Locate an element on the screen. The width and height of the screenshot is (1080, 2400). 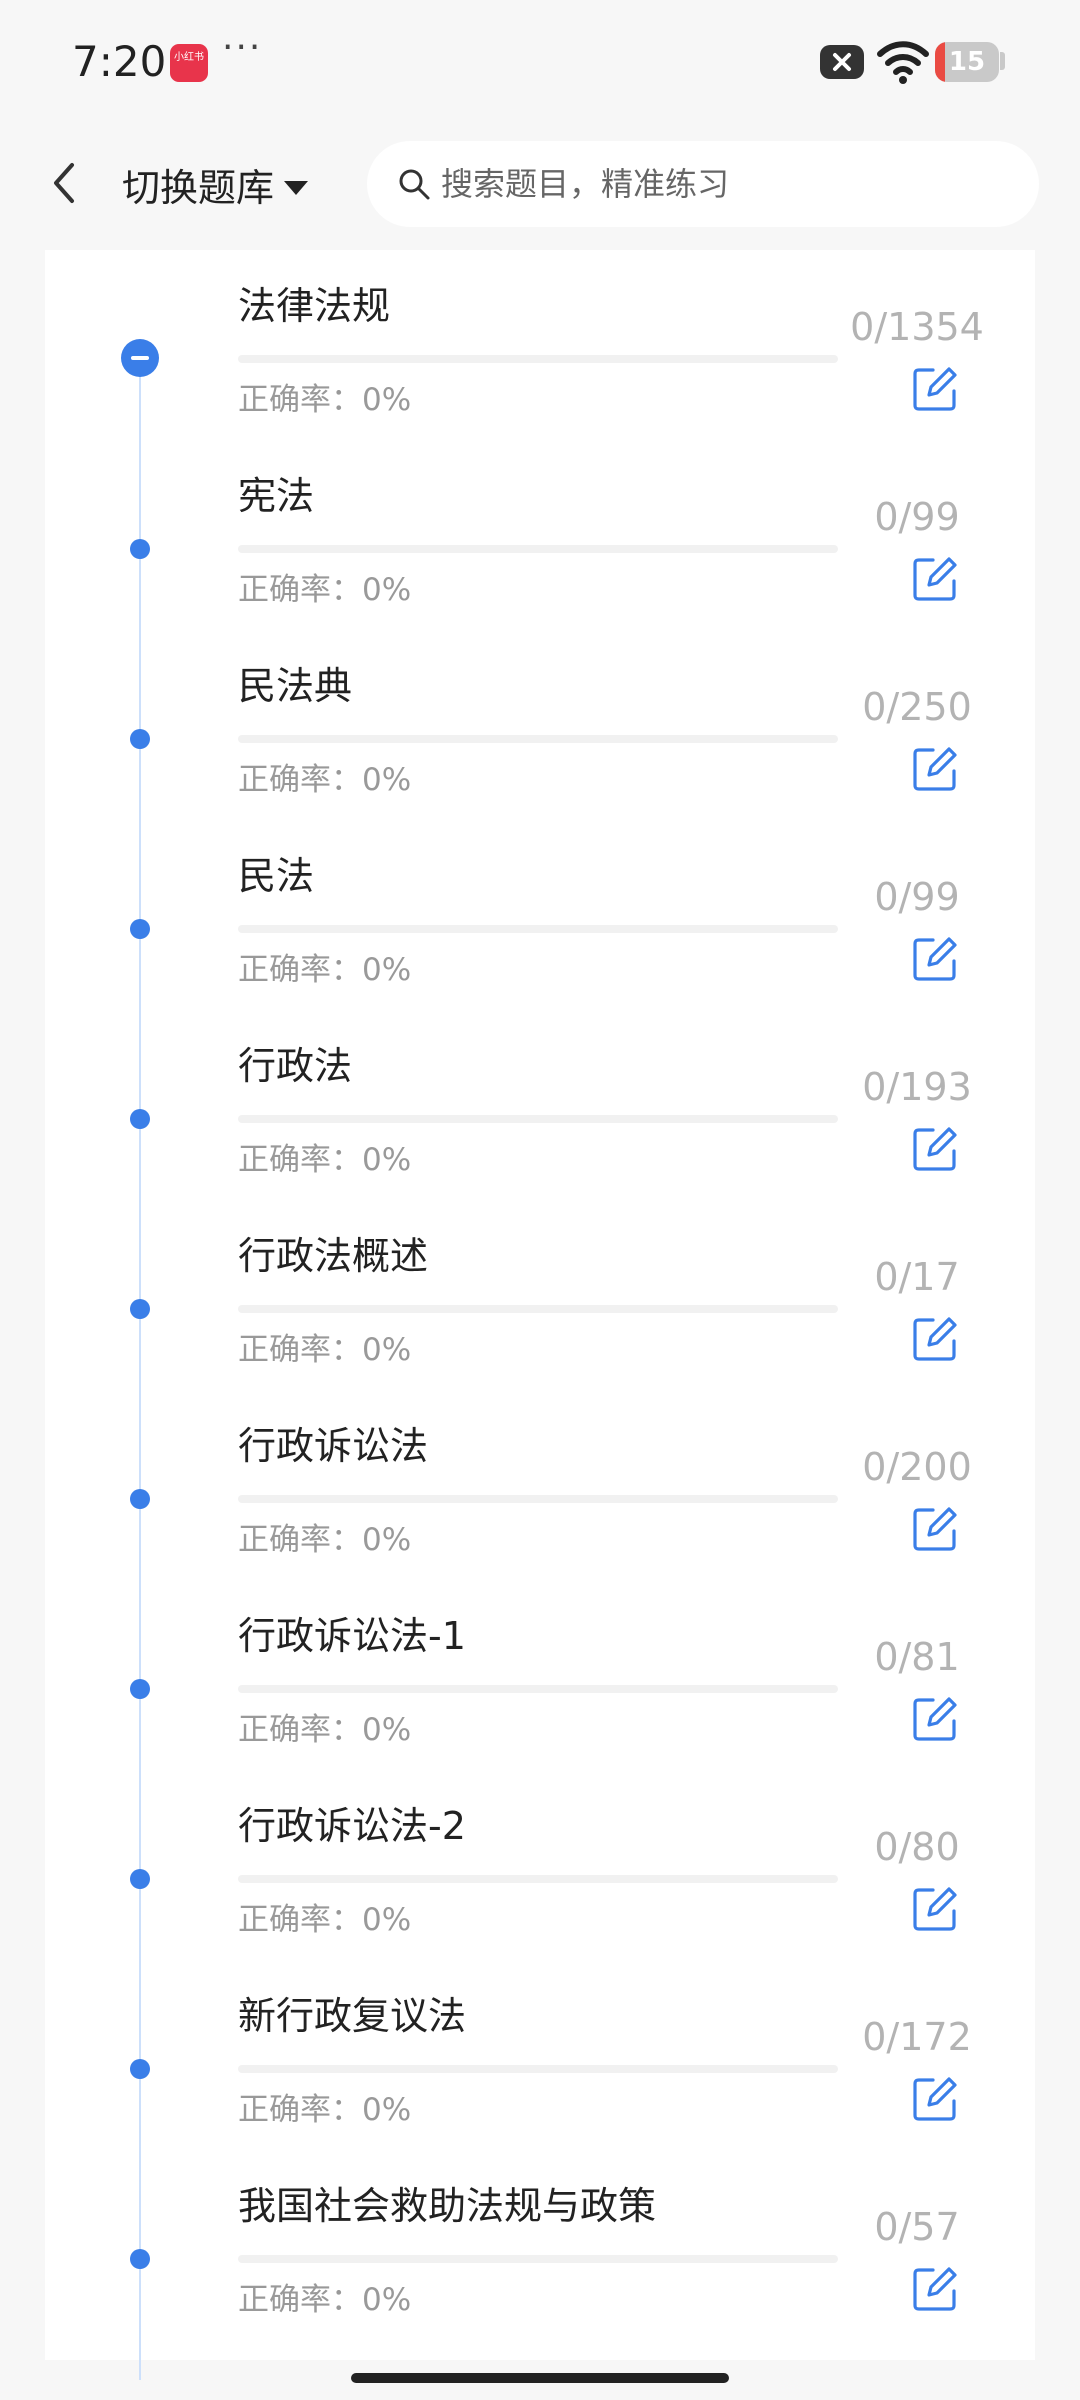
list-item: 行政诉讼法 正确率：0% 0/200 is located at coordinates (540, 1495).